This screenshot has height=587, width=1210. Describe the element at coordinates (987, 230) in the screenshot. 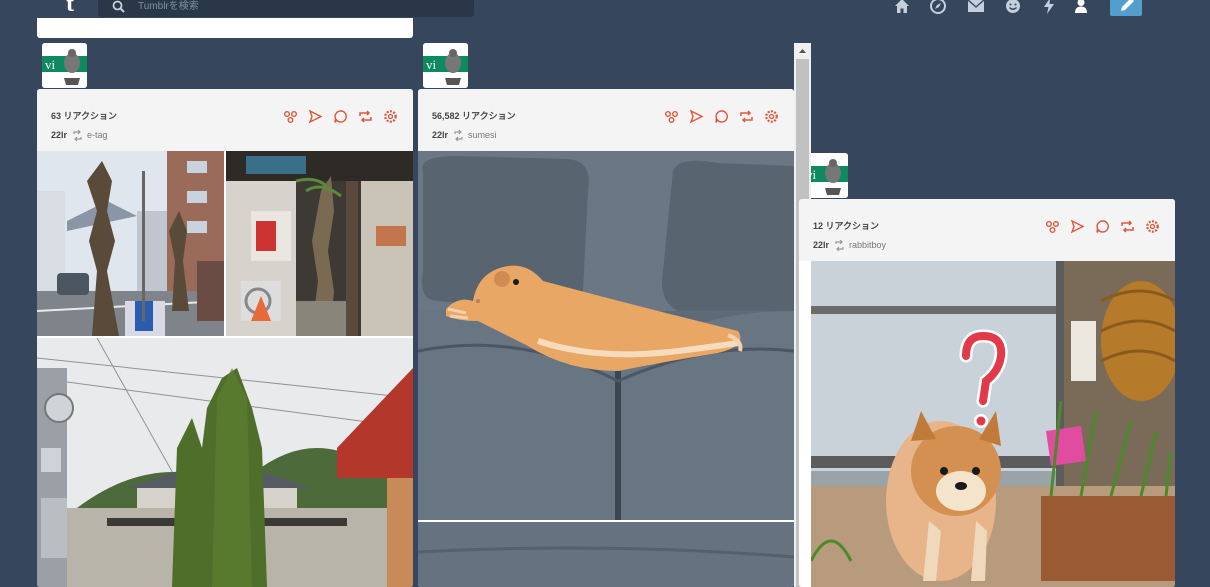

I see `post-header: 12 リアクション 22lr rabbitboy` at that location.